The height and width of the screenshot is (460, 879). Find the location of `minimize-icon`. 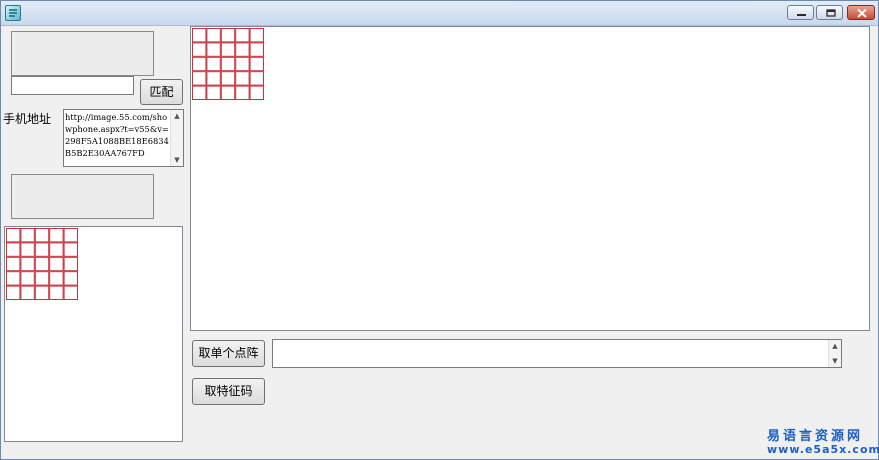

minimize-icon is located at coordinates (801, 15).